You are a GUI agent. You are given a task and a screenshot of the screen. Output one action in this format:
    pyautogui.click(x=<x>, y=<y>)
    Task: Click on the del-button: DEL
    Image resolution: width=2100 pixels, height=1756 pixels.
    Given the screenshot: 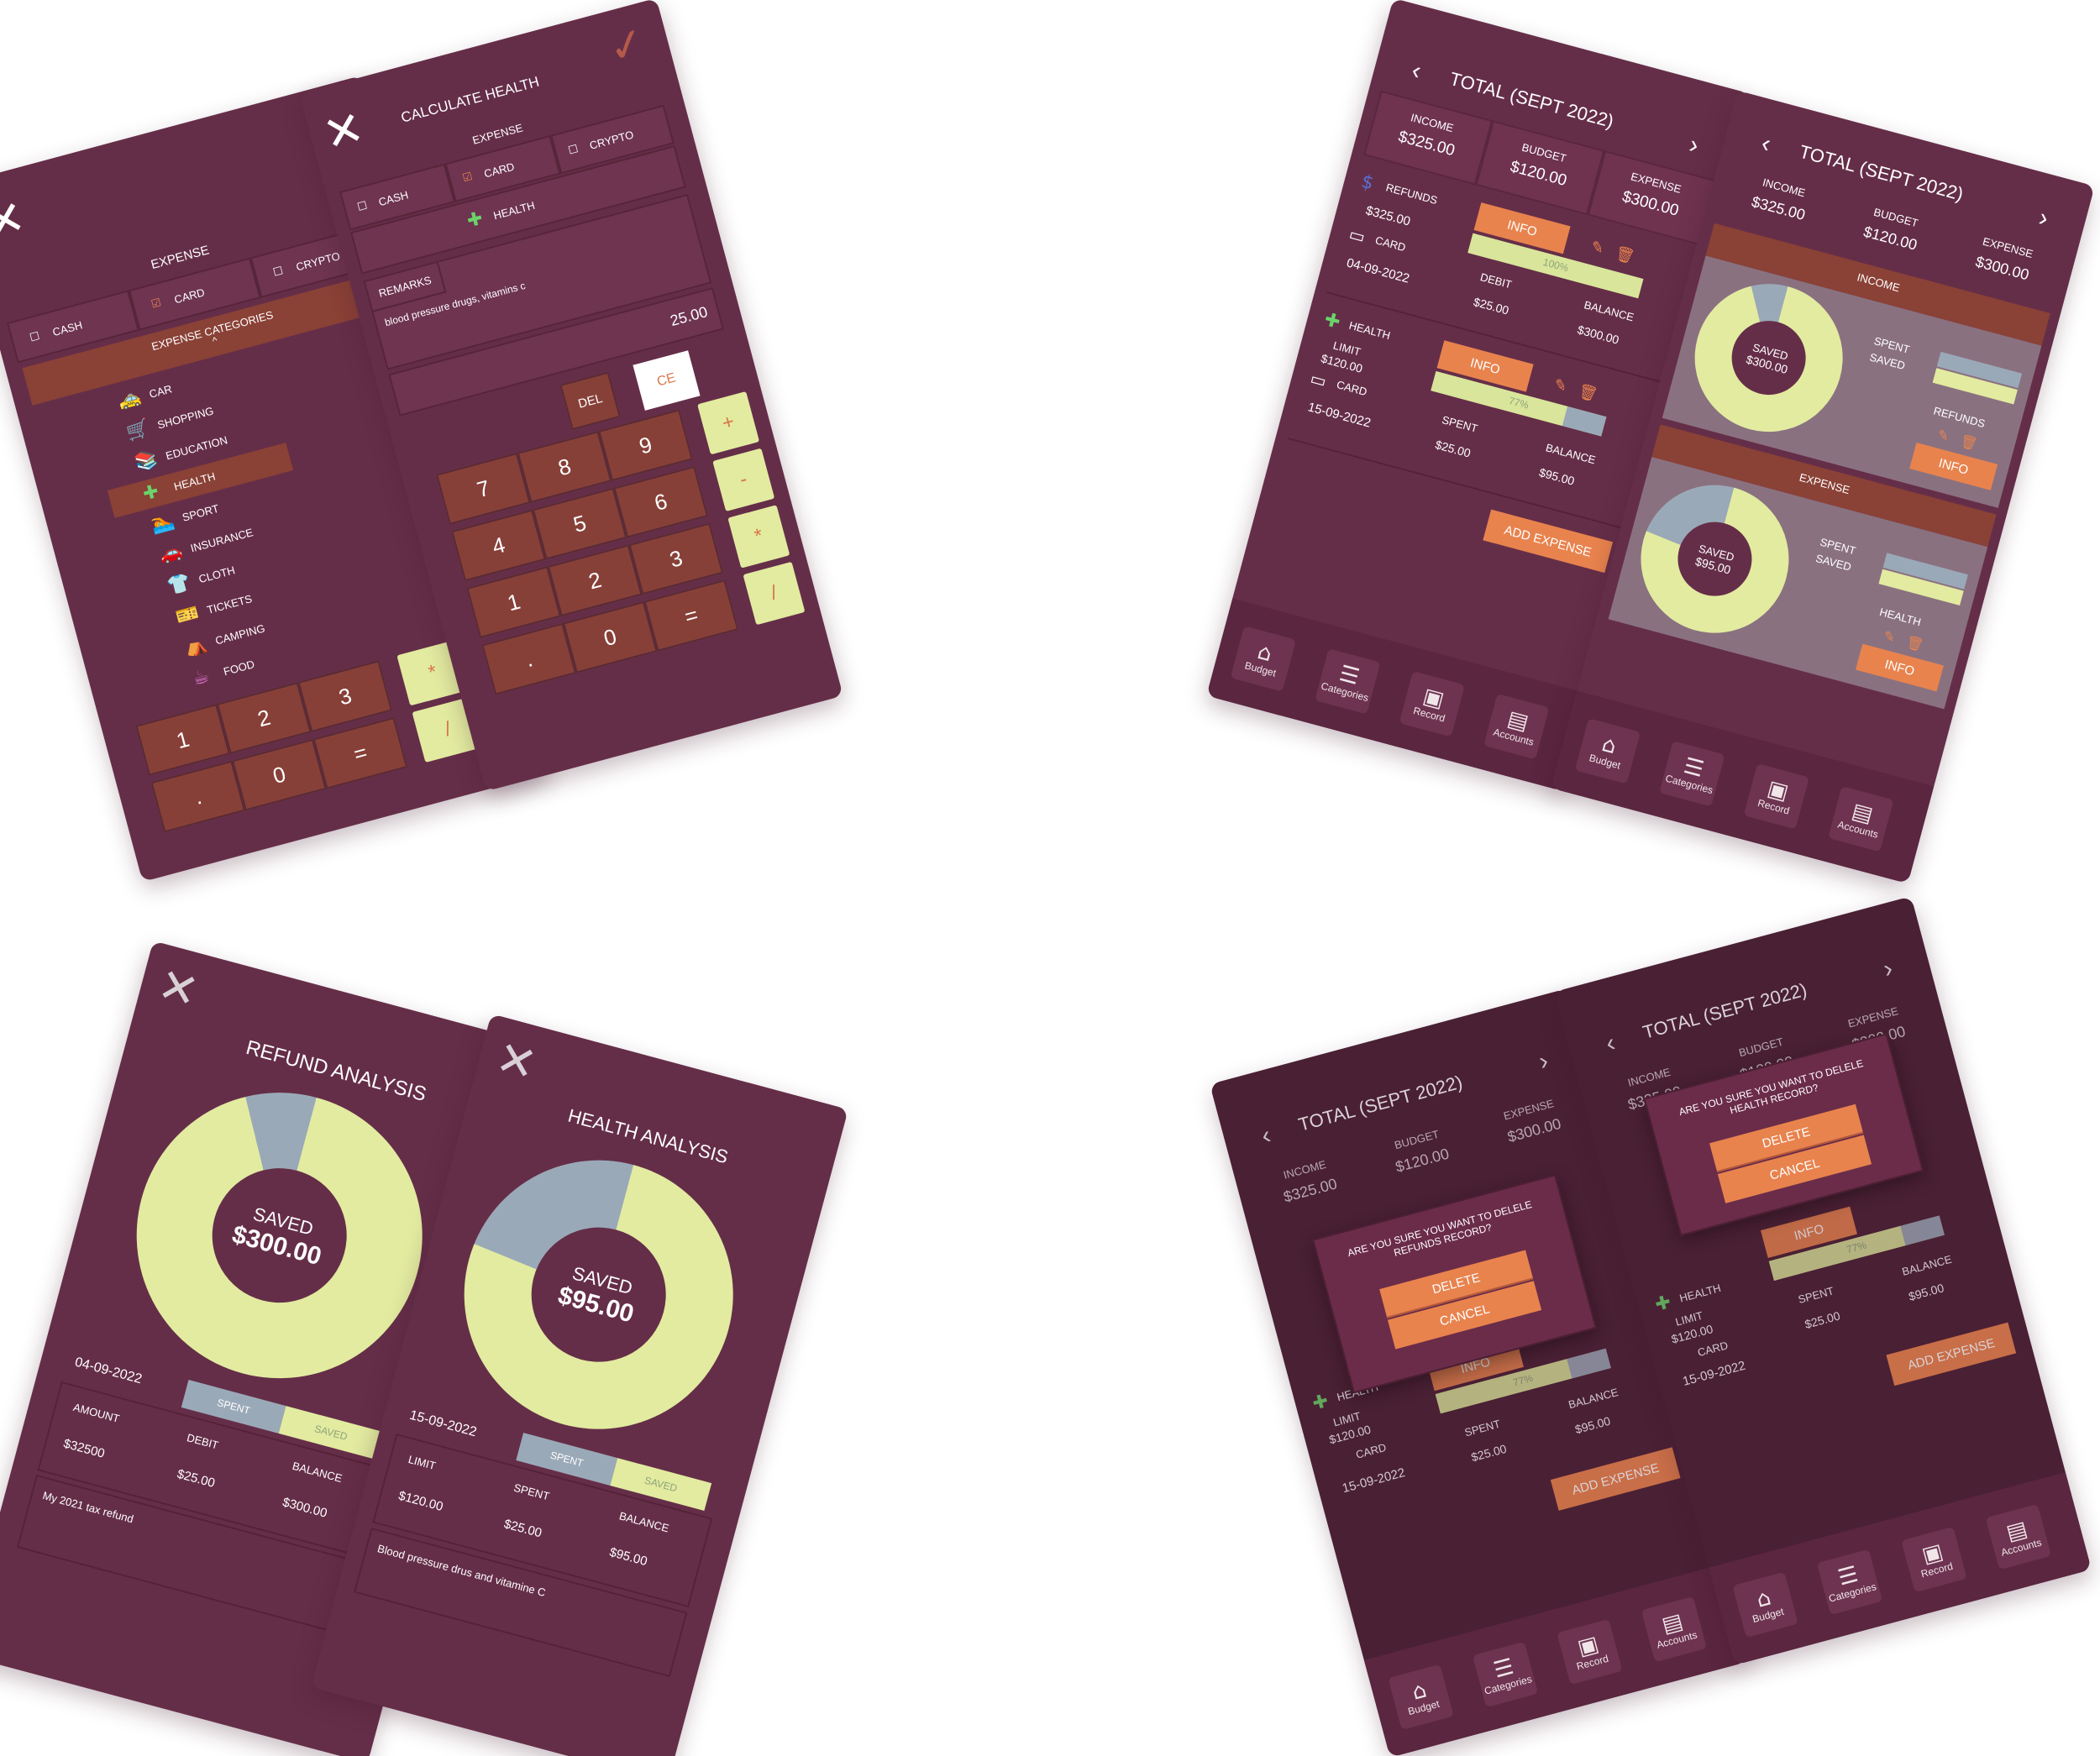 What is the action you would take?
    pyautogui.click(x=590, y=401)
    